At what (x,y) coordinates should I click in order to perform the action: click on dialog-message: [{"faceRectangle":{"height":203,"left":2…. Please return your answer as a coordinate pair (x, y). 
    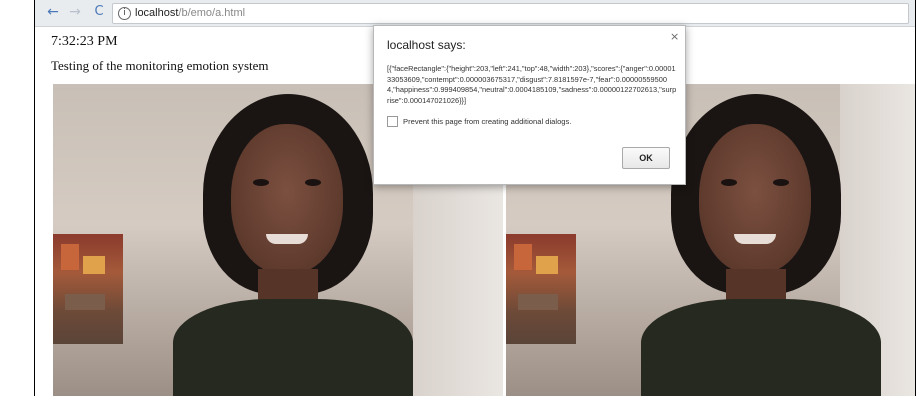
    Looking at the image, I should click on (532, 84).